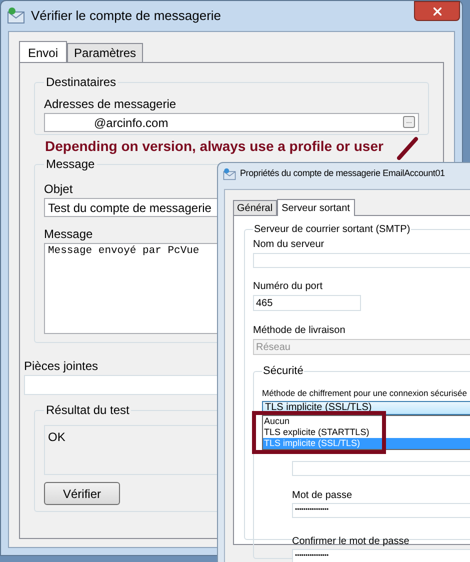 This screenshot has width=470, height=562. Describe the element at coordinates (81, 82) in the screenshot. I see `group-title: Destinataires` at that location.